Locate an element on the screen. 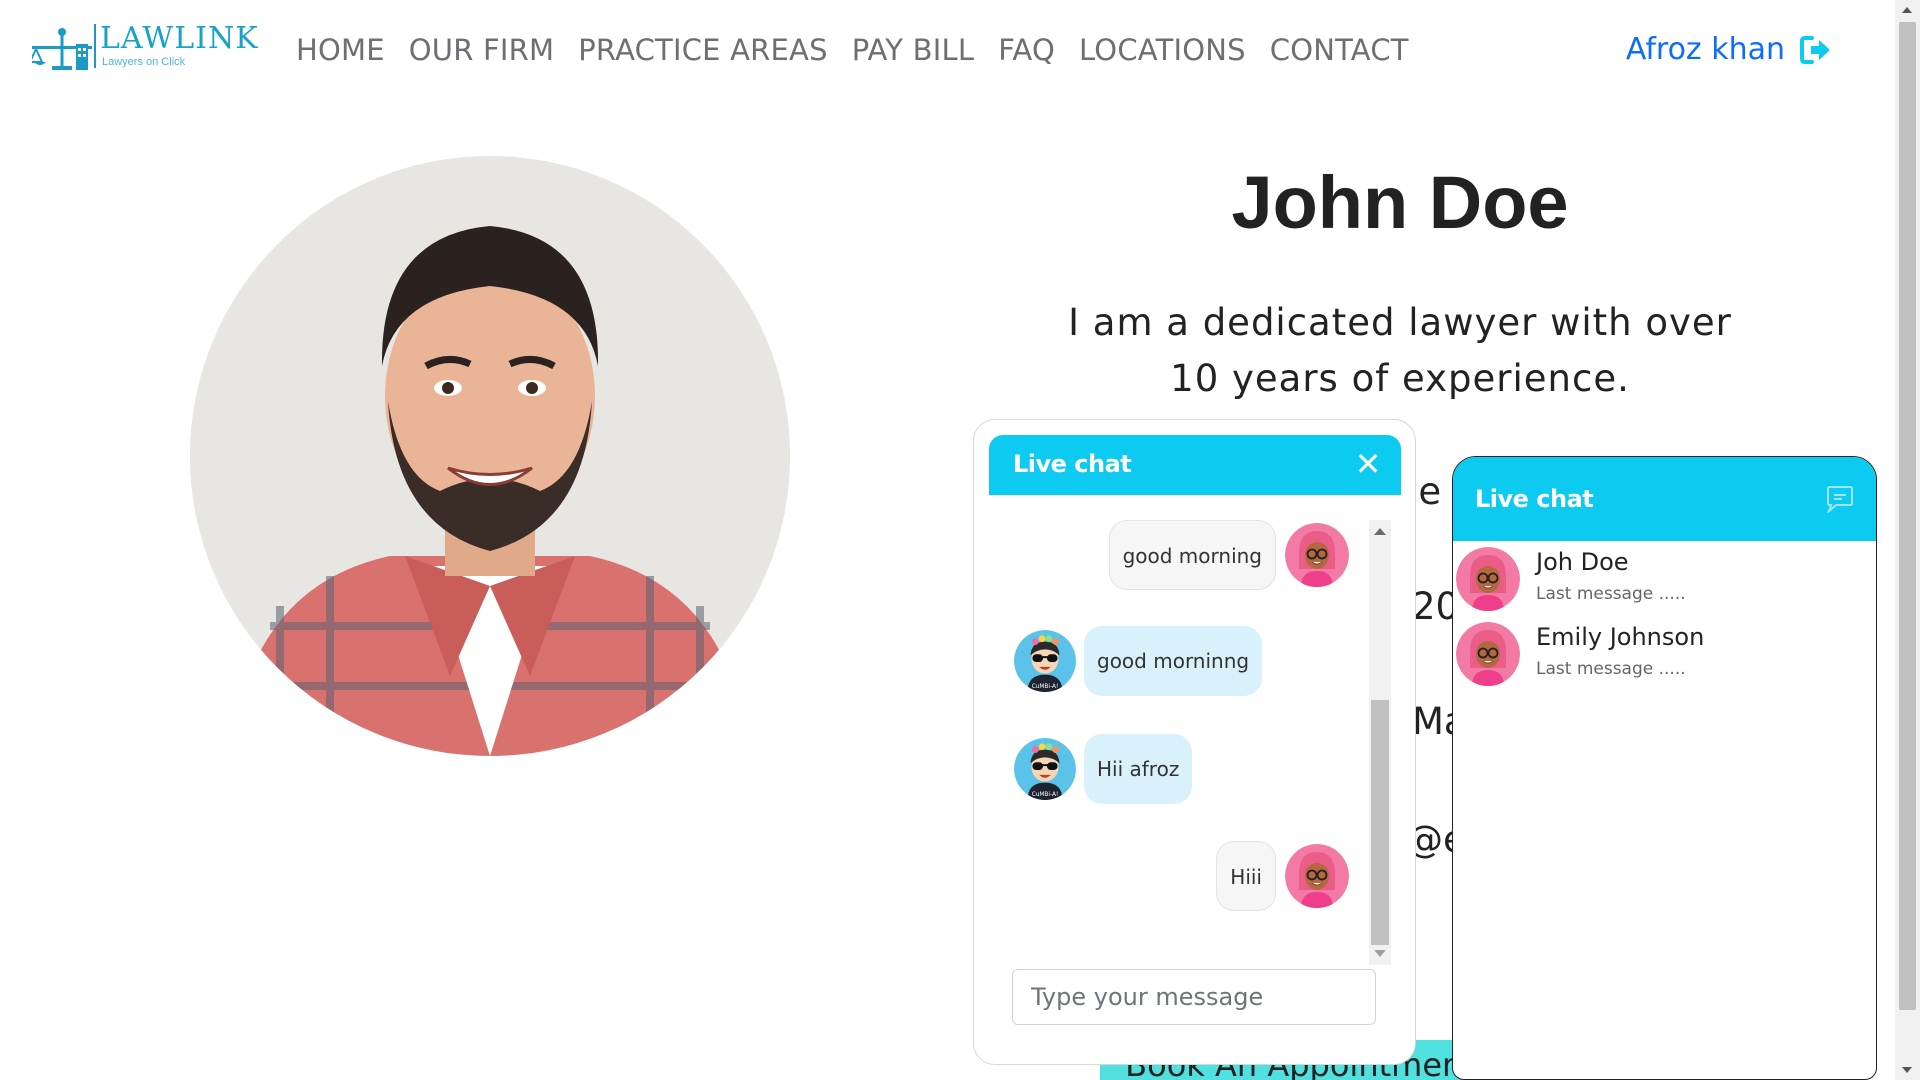  contact-list-title: Live chat is located at coordinates (1534, 499).